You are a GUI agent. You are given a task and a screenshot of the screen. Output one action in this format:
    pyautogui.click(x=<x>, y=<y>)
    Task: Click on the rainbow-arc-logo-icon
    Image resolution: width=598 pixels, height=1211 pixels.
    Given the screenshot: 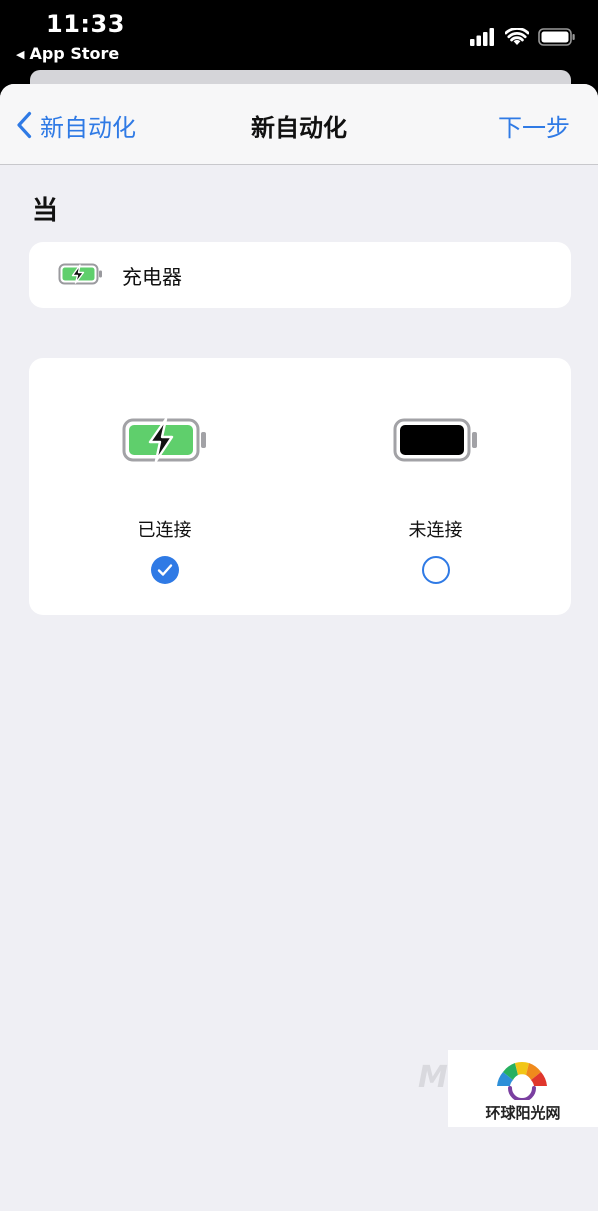 What is the action you would take?
    pyautogui.click(x=522, y=1081)
    